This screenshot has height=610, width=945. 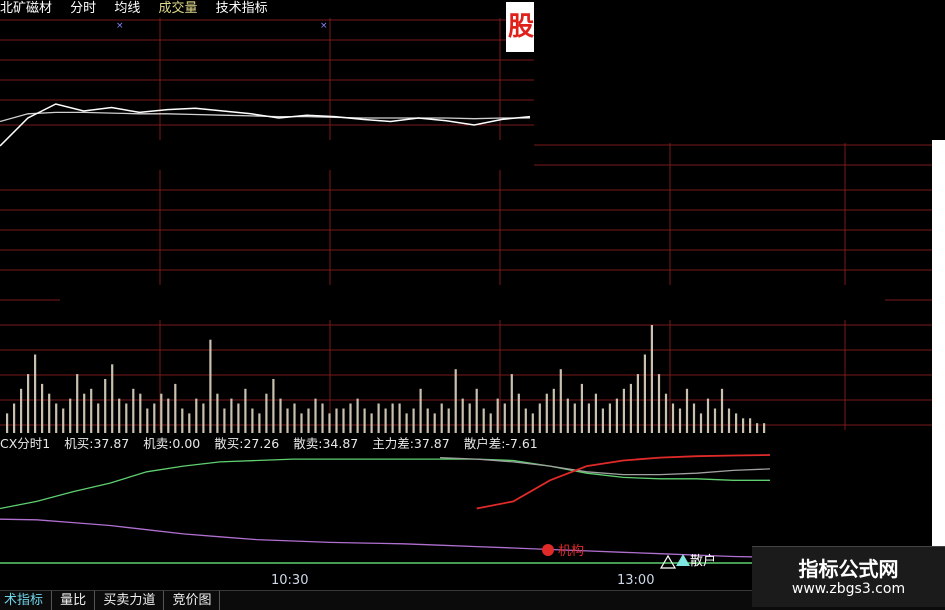 What do you see at coordinates (26, 8) in the screenshot?
I see `stock-name: 北矿磁材` at bounding box center [26, 8].